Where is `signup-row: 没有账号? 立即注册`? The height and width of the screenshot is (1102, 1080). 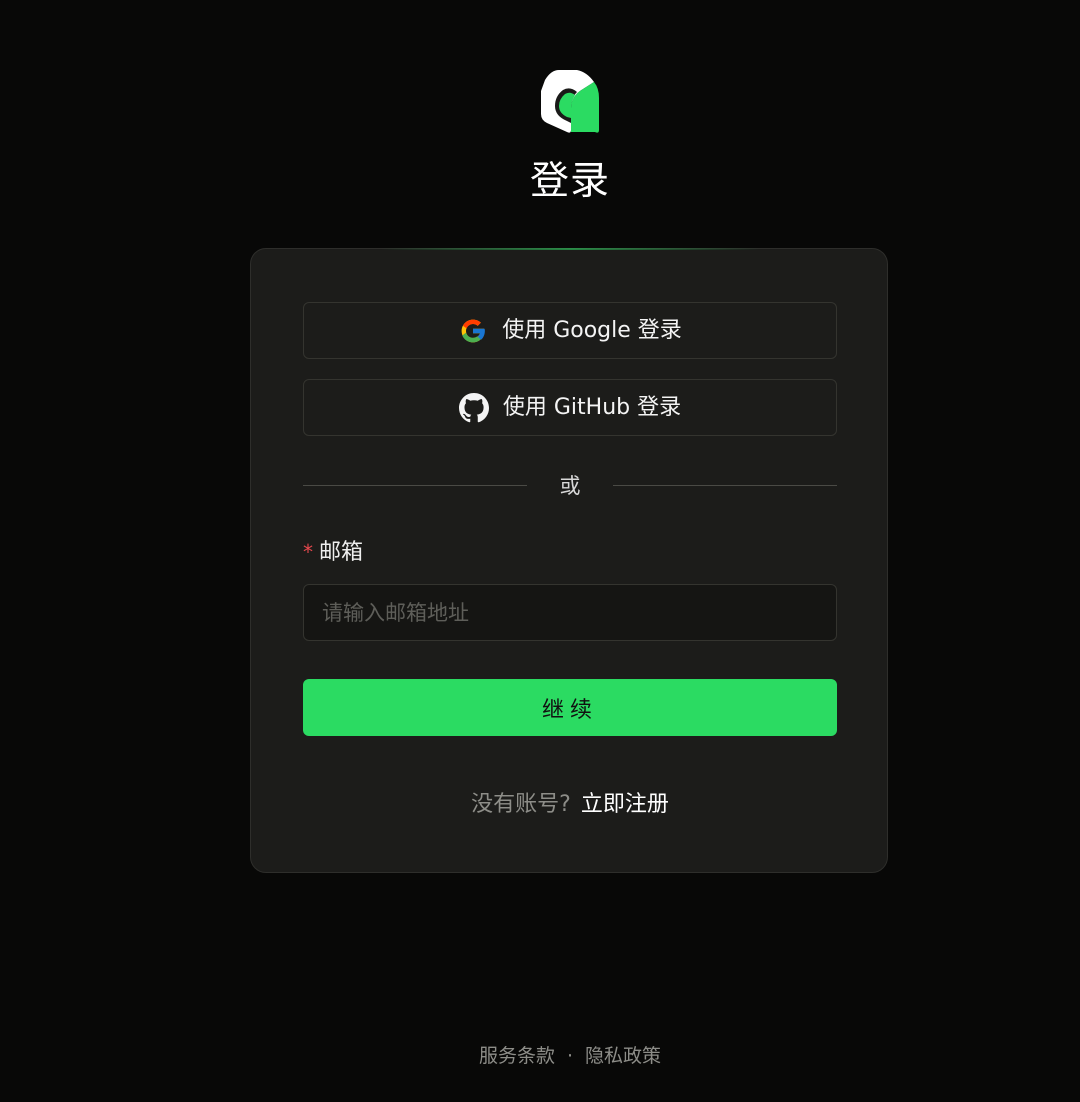 signup-row: 没有账号? 立即注册 is located at coordinates (570, 805).